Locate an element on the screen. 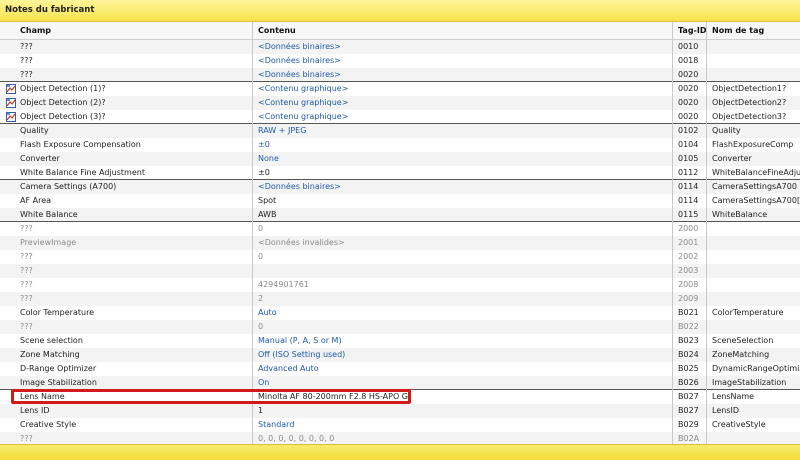  cell-tag-id: B022 is located at coordinates (688, 326).